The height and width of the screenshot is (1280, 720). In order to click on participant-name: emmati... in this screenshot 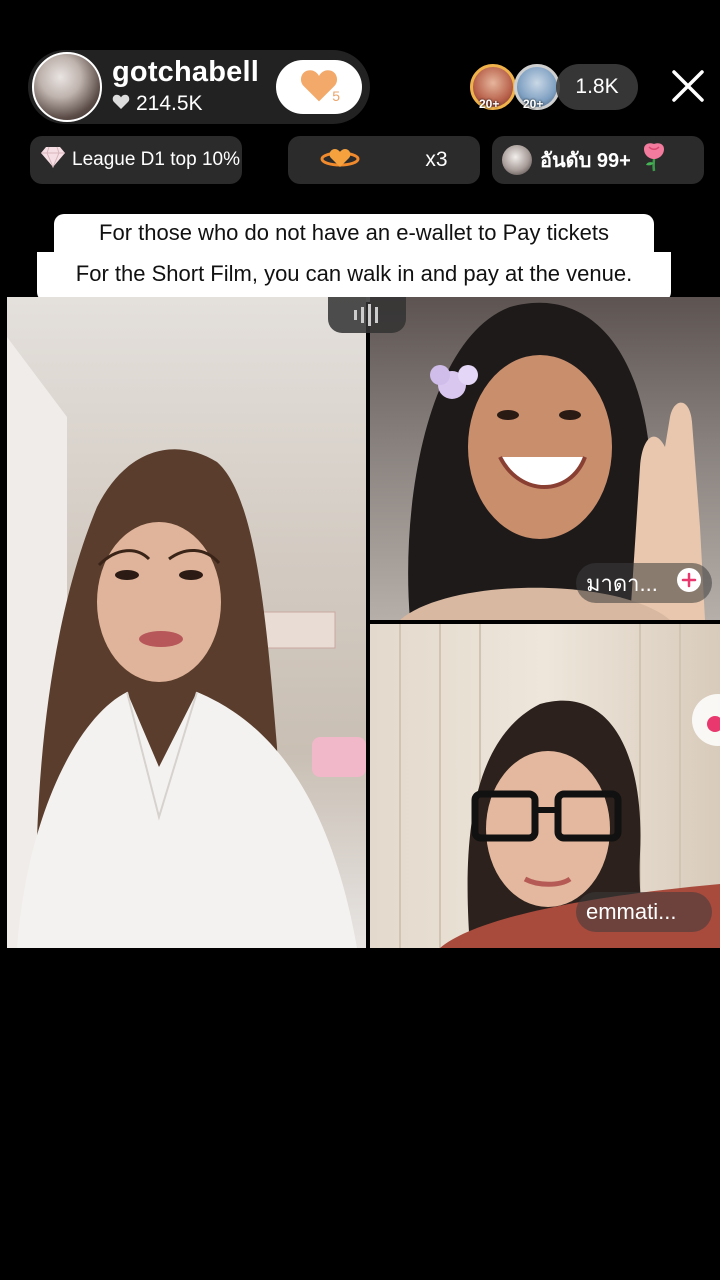, I will do `click(631, 911)`.